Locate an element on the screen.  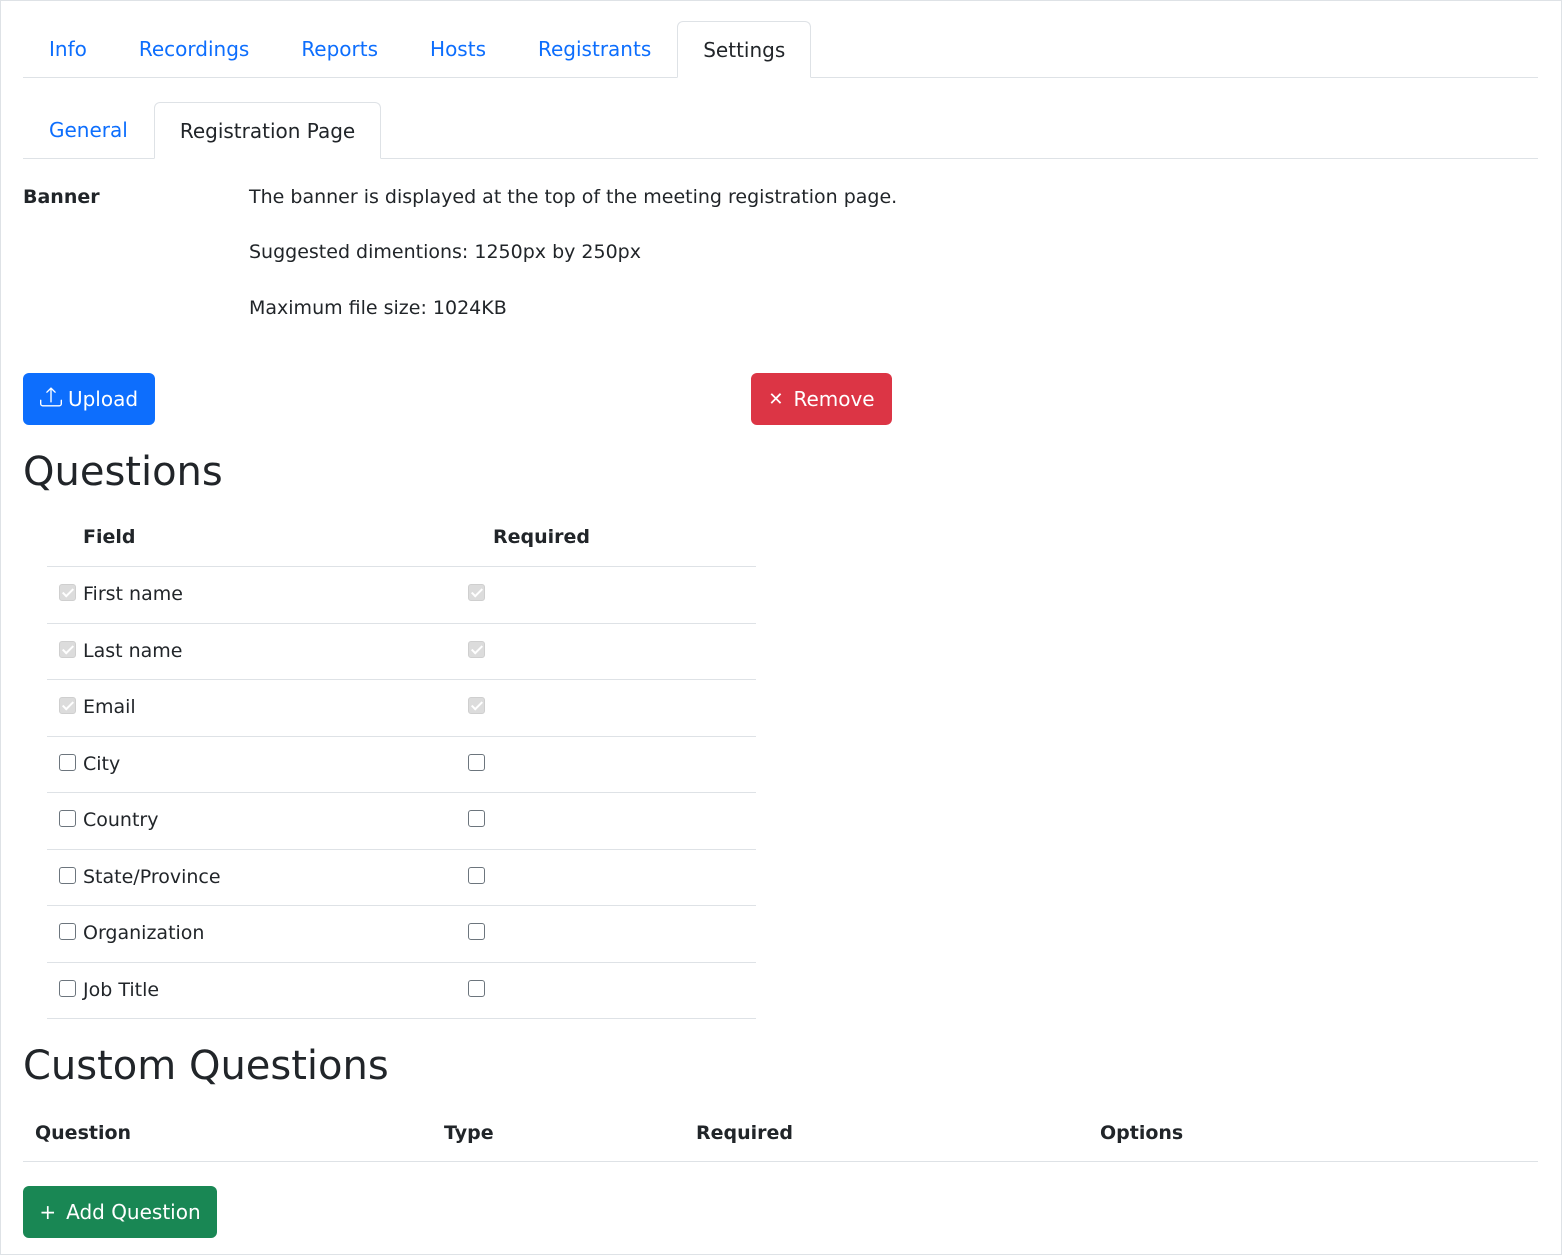
custom-questions-title: Custom Questions is located at coordinates (206, 1066).